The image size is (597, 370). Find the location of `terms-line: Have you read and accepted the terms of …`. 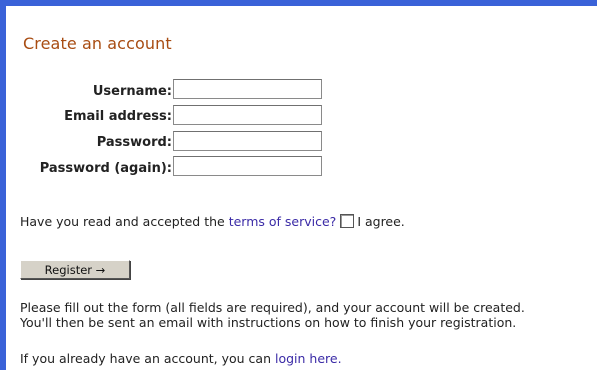

terms-line: Have you read and accepted the terms of … is located at coordinates (212, 221).